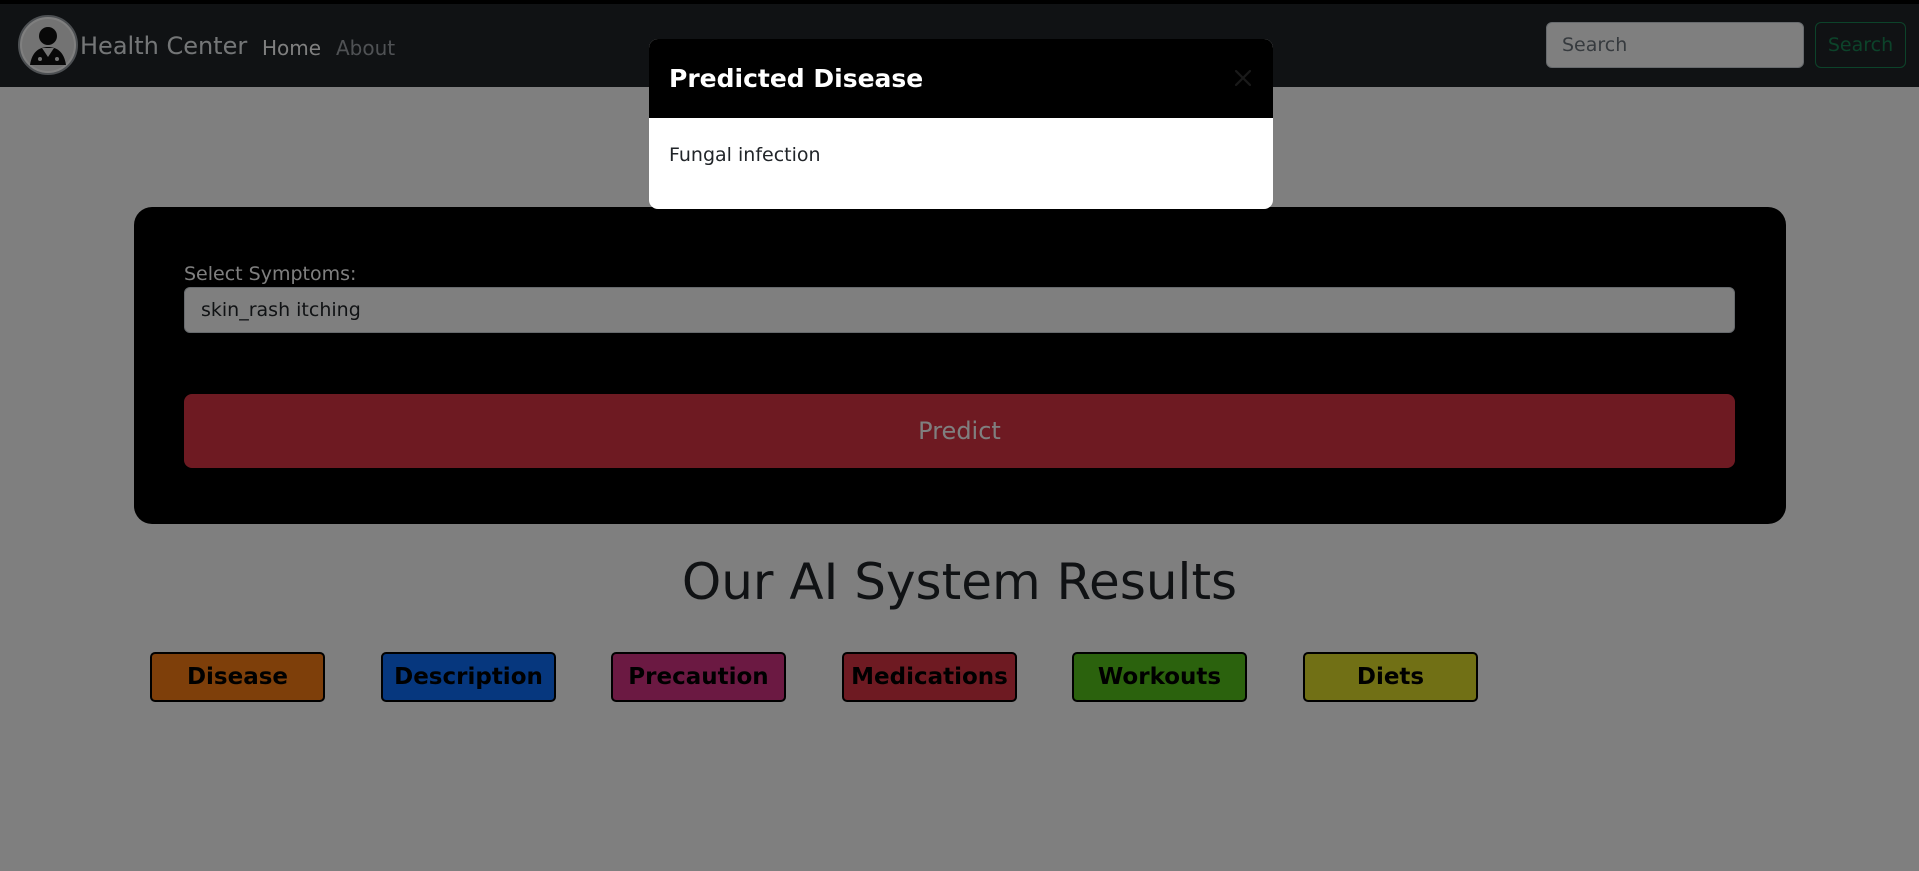 This screenshot has width=1919, height=871. Describe the element at coordinates (961, 78) in the screenshot. I see `modal-header: Predicted Disease` at that location.